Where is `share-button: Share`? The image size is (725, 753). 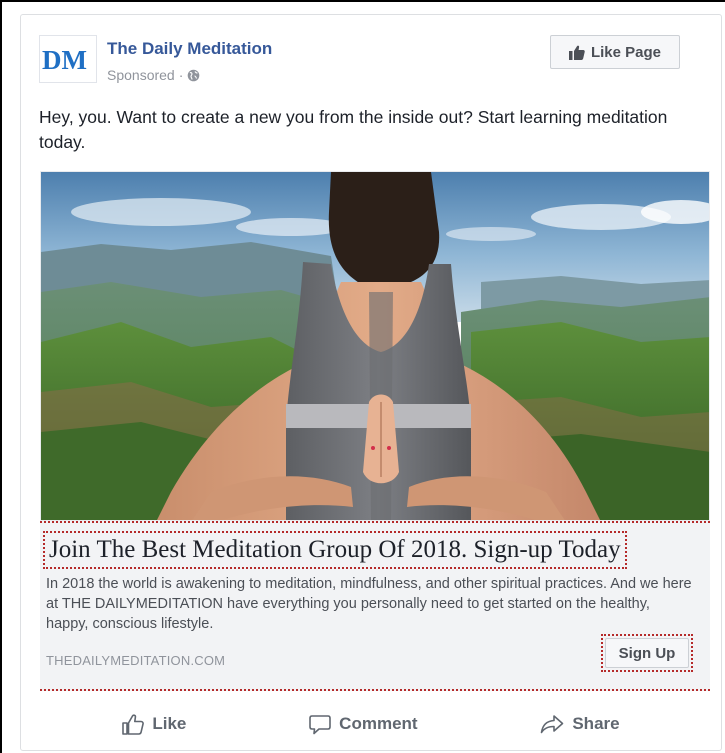
share-button: Share is located at coordinates (580, 724).